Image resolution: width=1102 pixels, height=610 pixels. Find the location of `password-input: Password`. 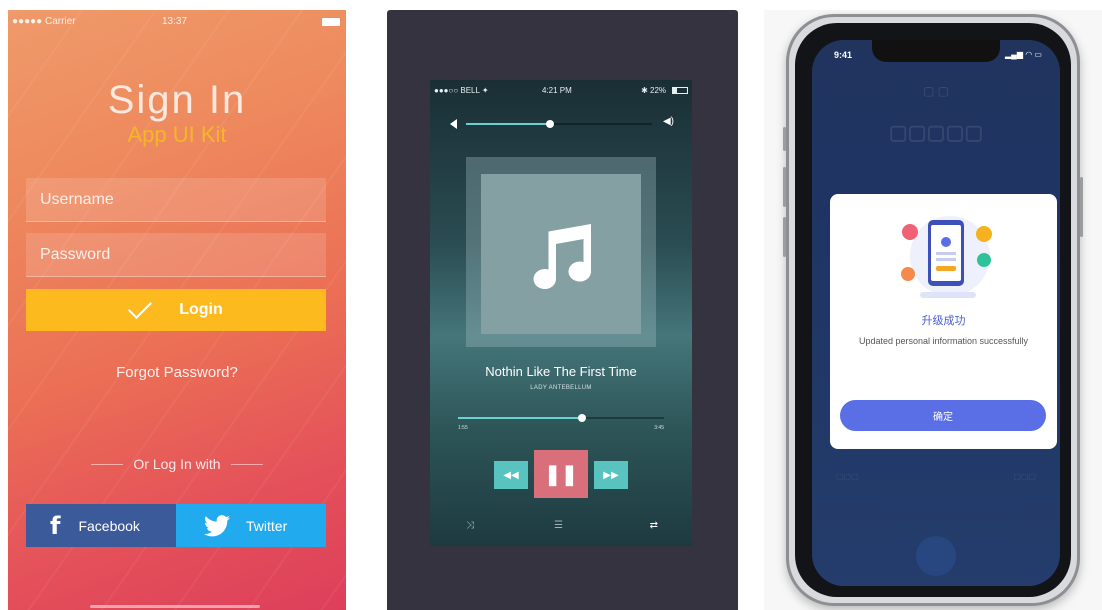

password-input: Password is located at coordinates (176, 255).